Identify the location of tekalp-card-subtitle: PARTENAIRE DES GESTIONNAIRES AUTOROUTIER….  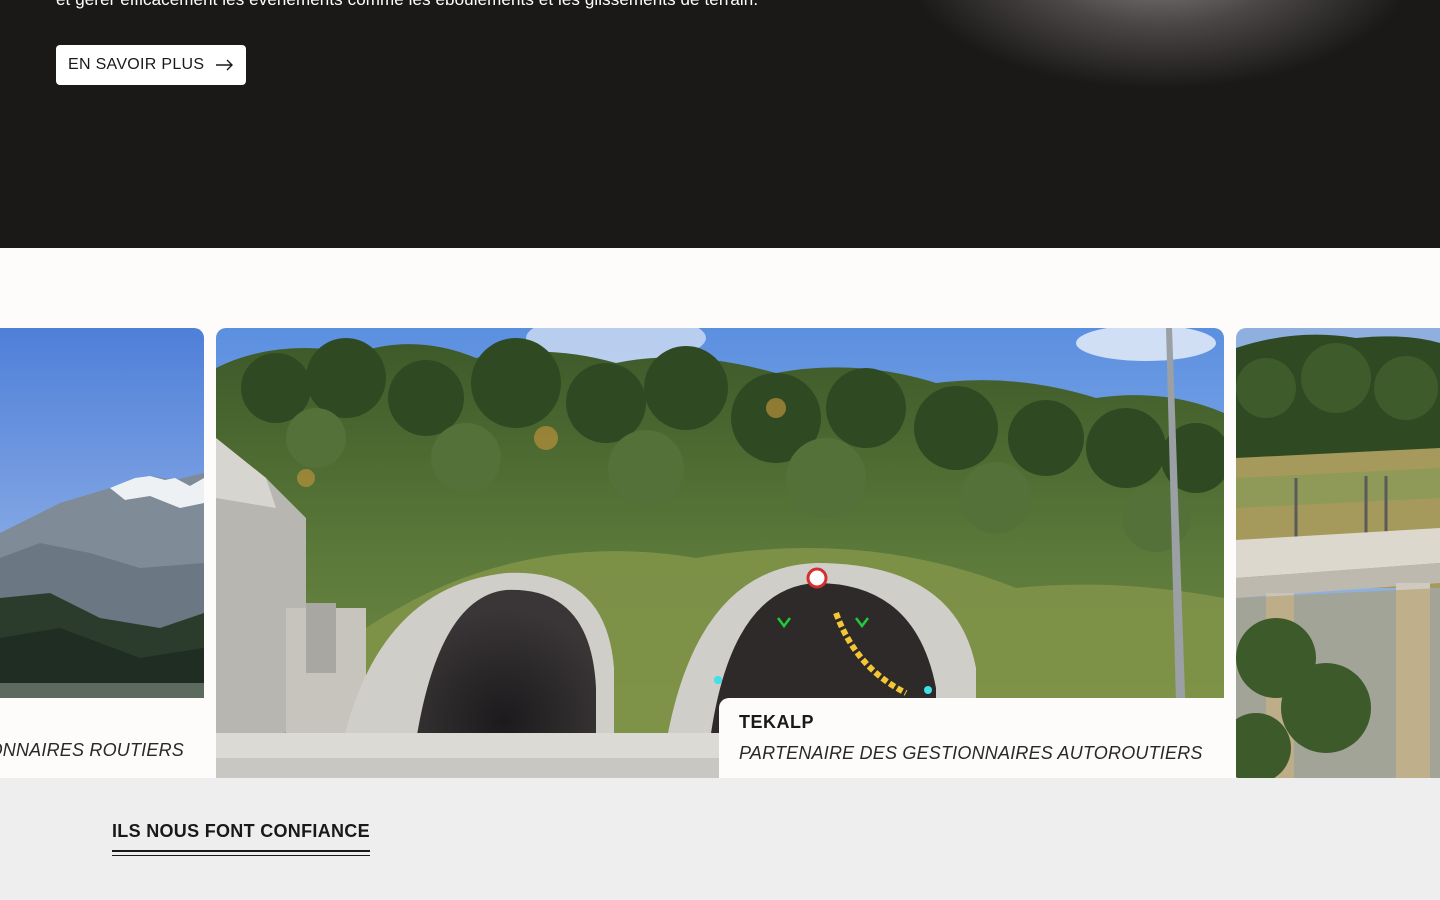
(971, 753).